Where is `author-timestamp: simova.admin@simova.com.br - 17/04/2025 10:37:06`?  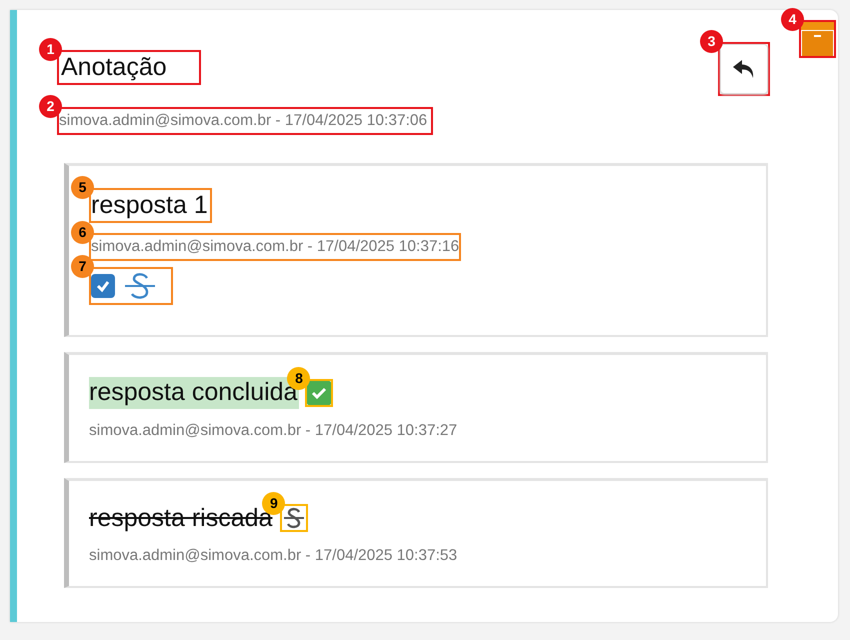
author-timestamp: simova.admin@simova.com.br - 17/04/2025 10:37:06 is located at coordinates (243, 121).